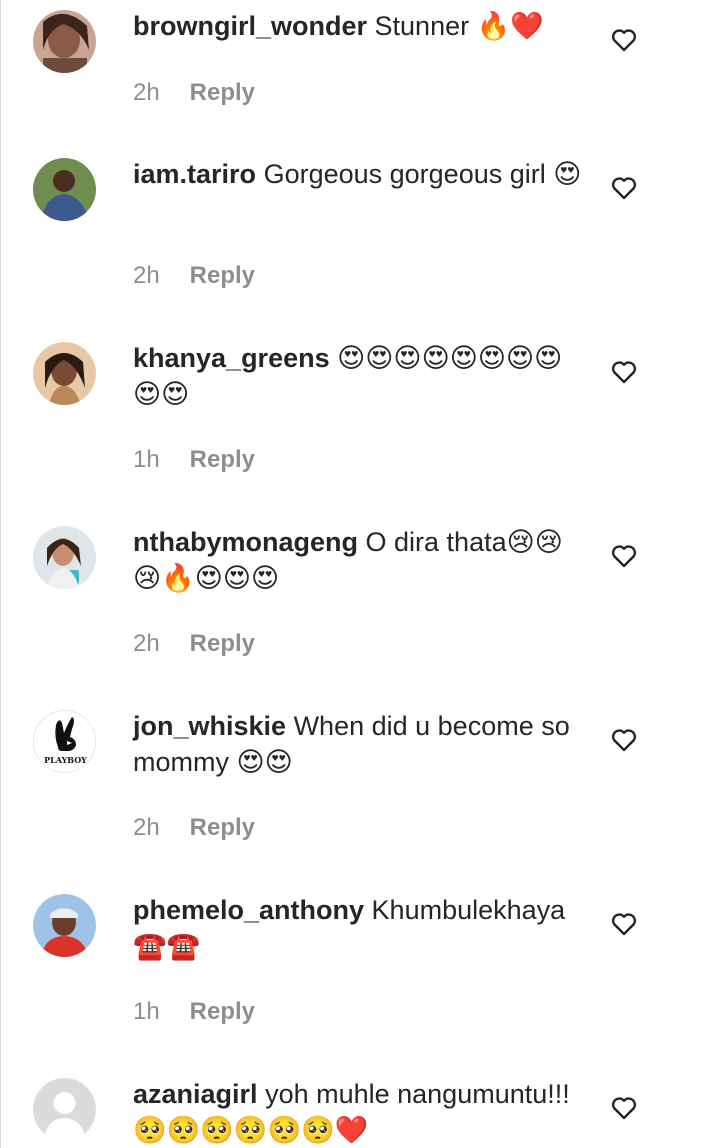  Describe the element at coordinates (245, 542) in the screenshot. I see `comment-username: nthabymonageng` at that location.